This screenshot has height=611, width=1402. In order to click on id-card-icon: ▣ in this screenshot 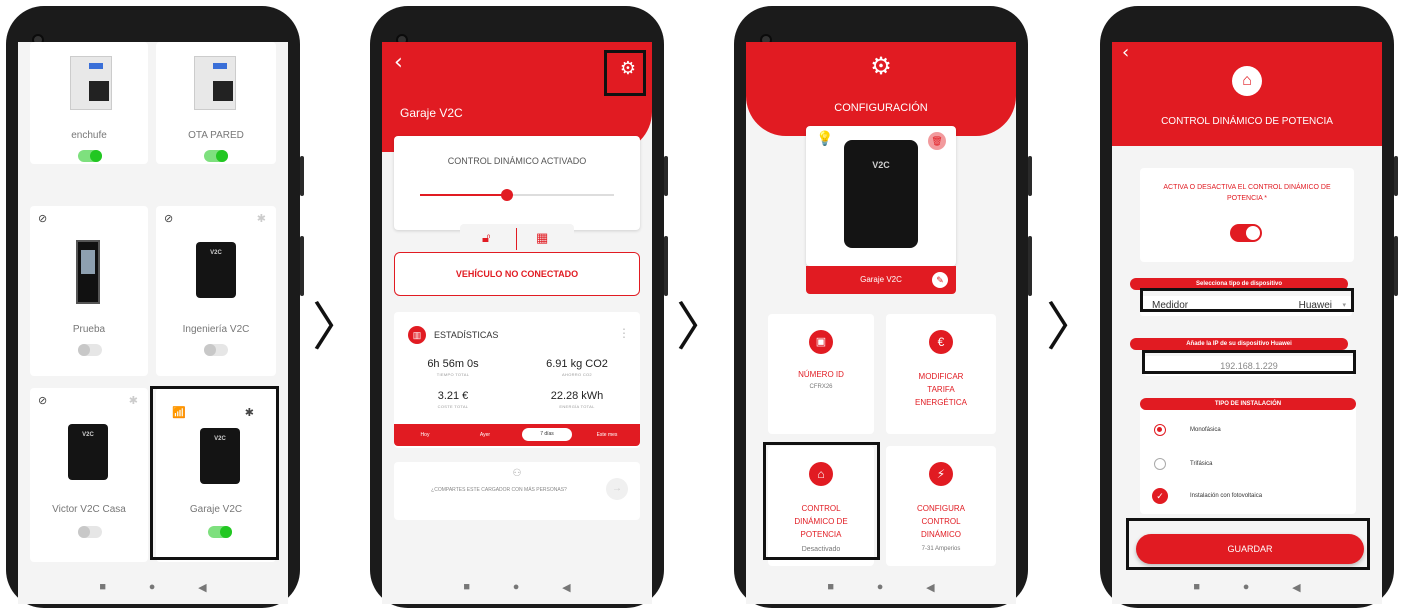, I will do `click(821, 342)`.